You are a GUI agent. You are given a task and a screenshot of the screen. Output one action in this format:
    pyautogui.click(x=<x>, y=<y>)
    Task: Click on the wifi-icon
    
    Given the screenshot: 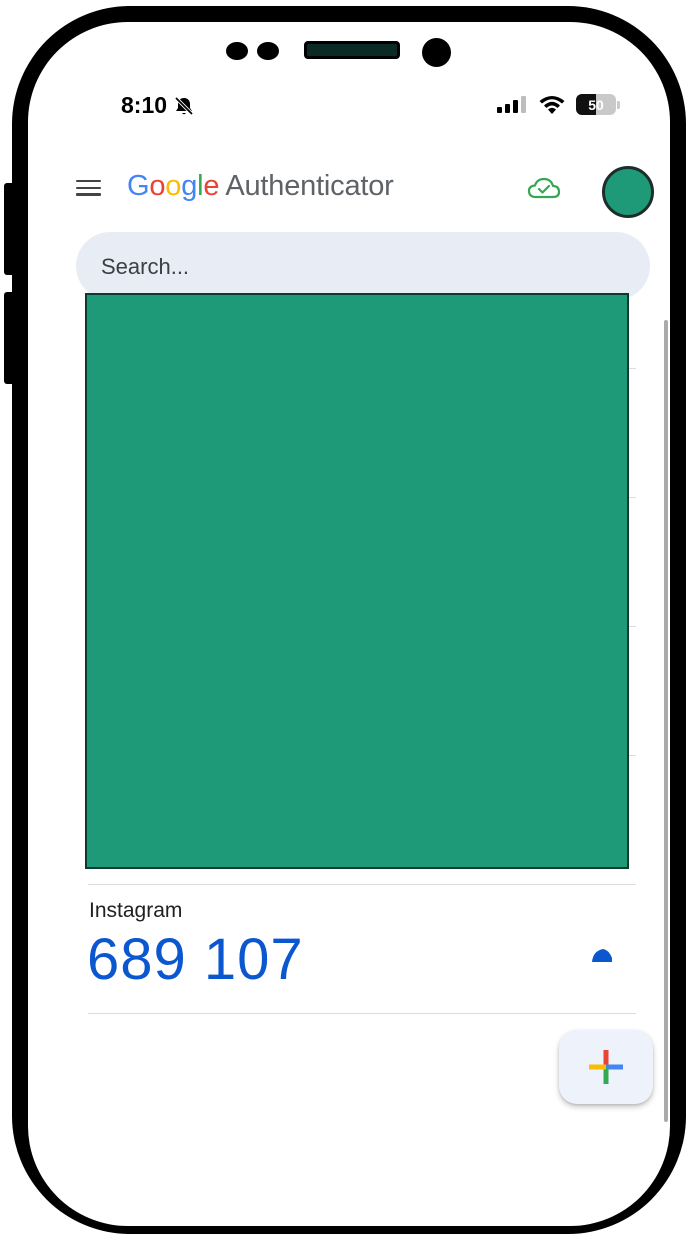 What is the action you would take?
    pyautogui.click(x=552, y=104)
    